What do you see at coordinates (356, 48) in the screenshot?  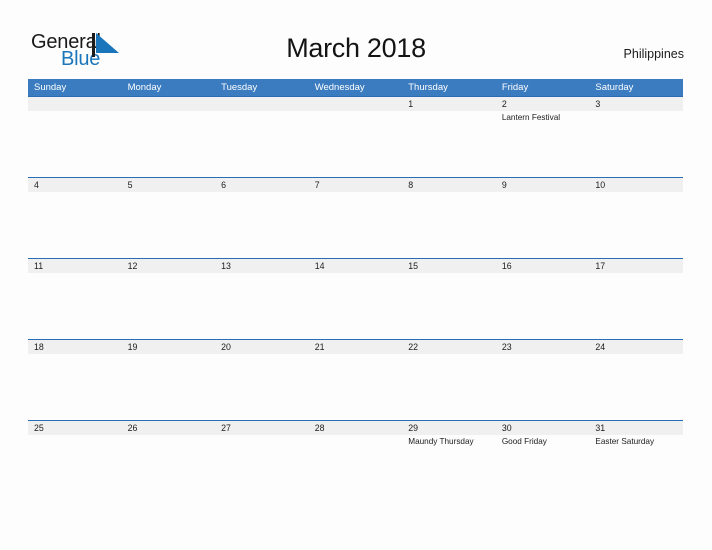 I see `page-title: March 2018` at bounding box center [356, 48].